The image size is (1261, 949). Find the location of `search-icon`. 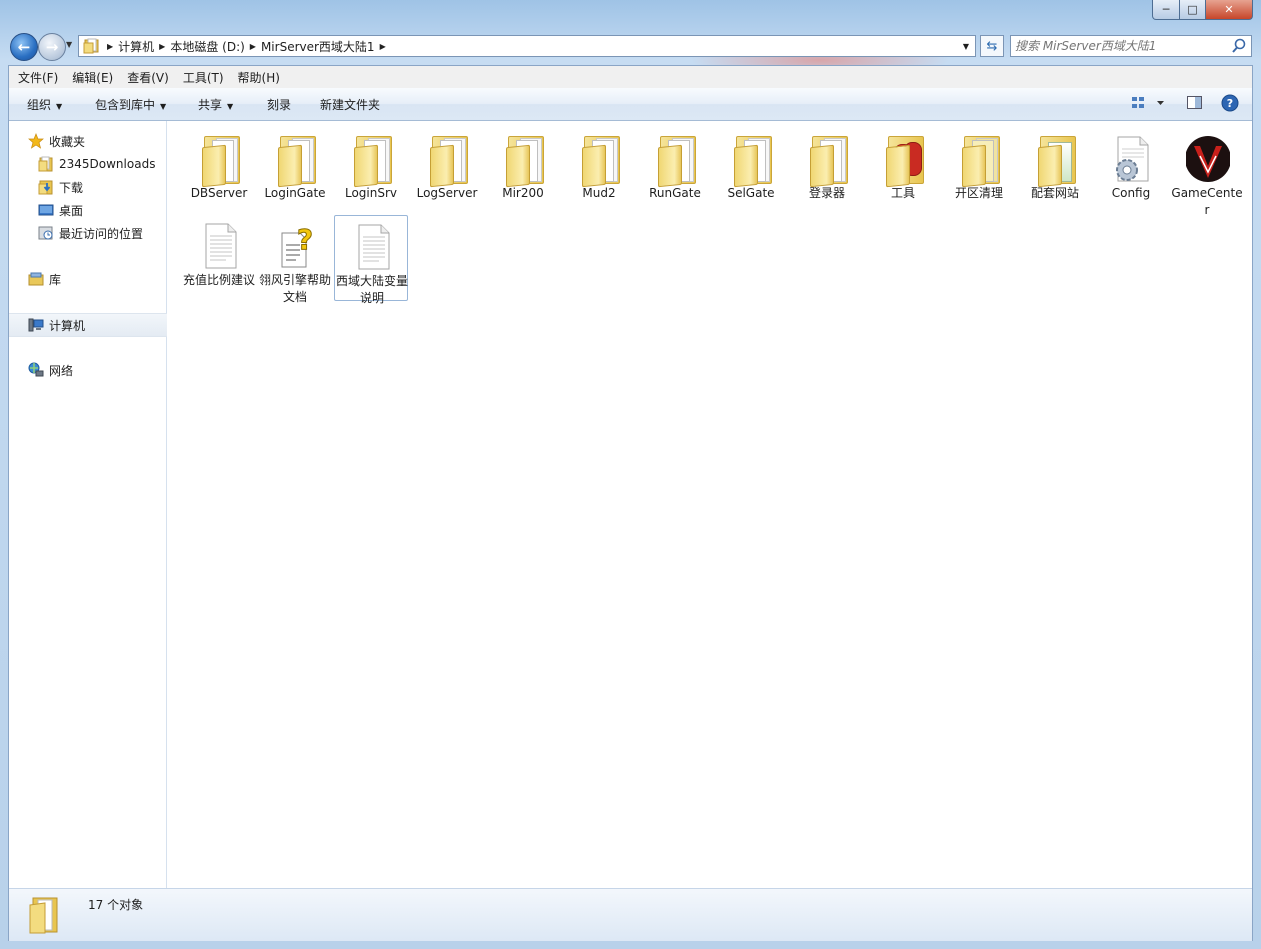

search-icon is located at coordinates (1239, 46).